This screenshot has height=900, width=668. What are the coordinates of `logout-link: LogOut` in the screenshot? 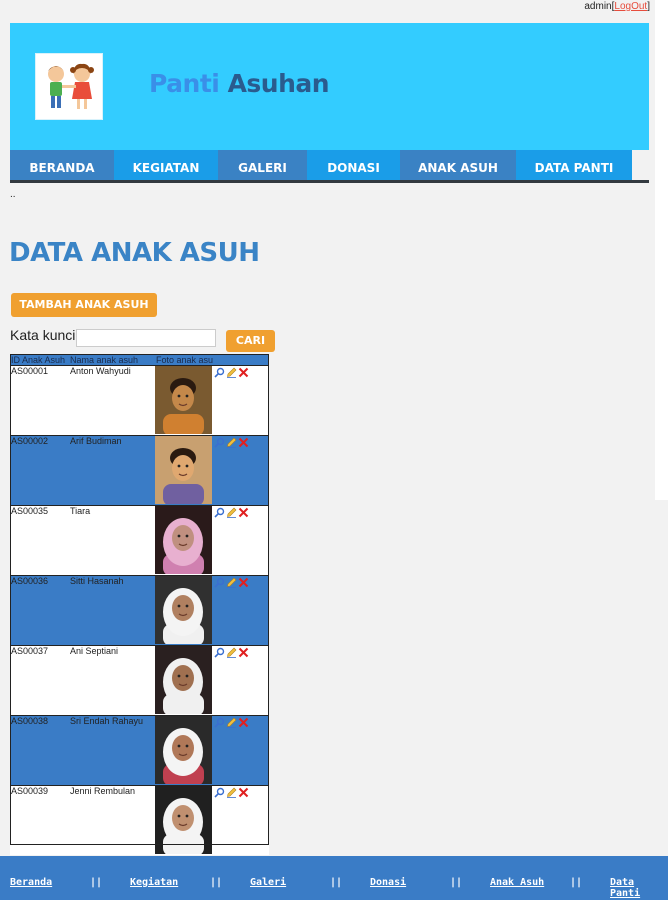 It's located at (630, 6).